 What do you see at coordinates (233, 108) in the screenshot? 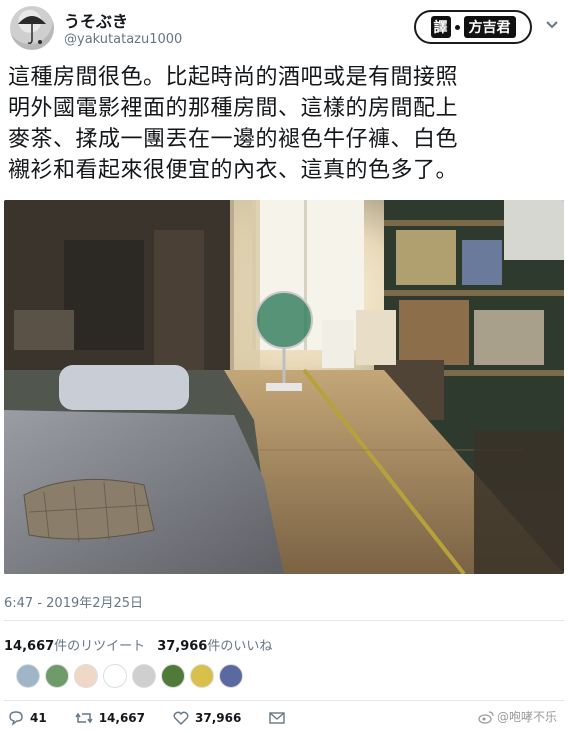
I see `tweet-text-line: 明外國電影裡面的那種房間、這樣的房間配上` at bounding box center [233, 108].